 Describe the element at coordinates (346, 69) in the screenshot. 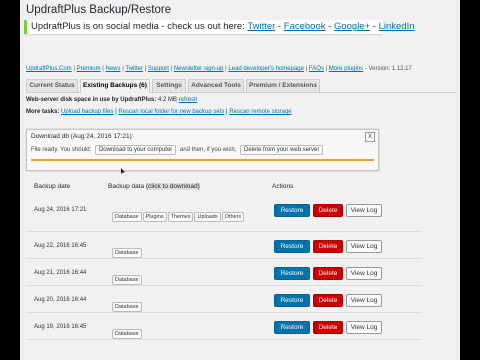

I see `link-more-plugins: More plugins` at that location.